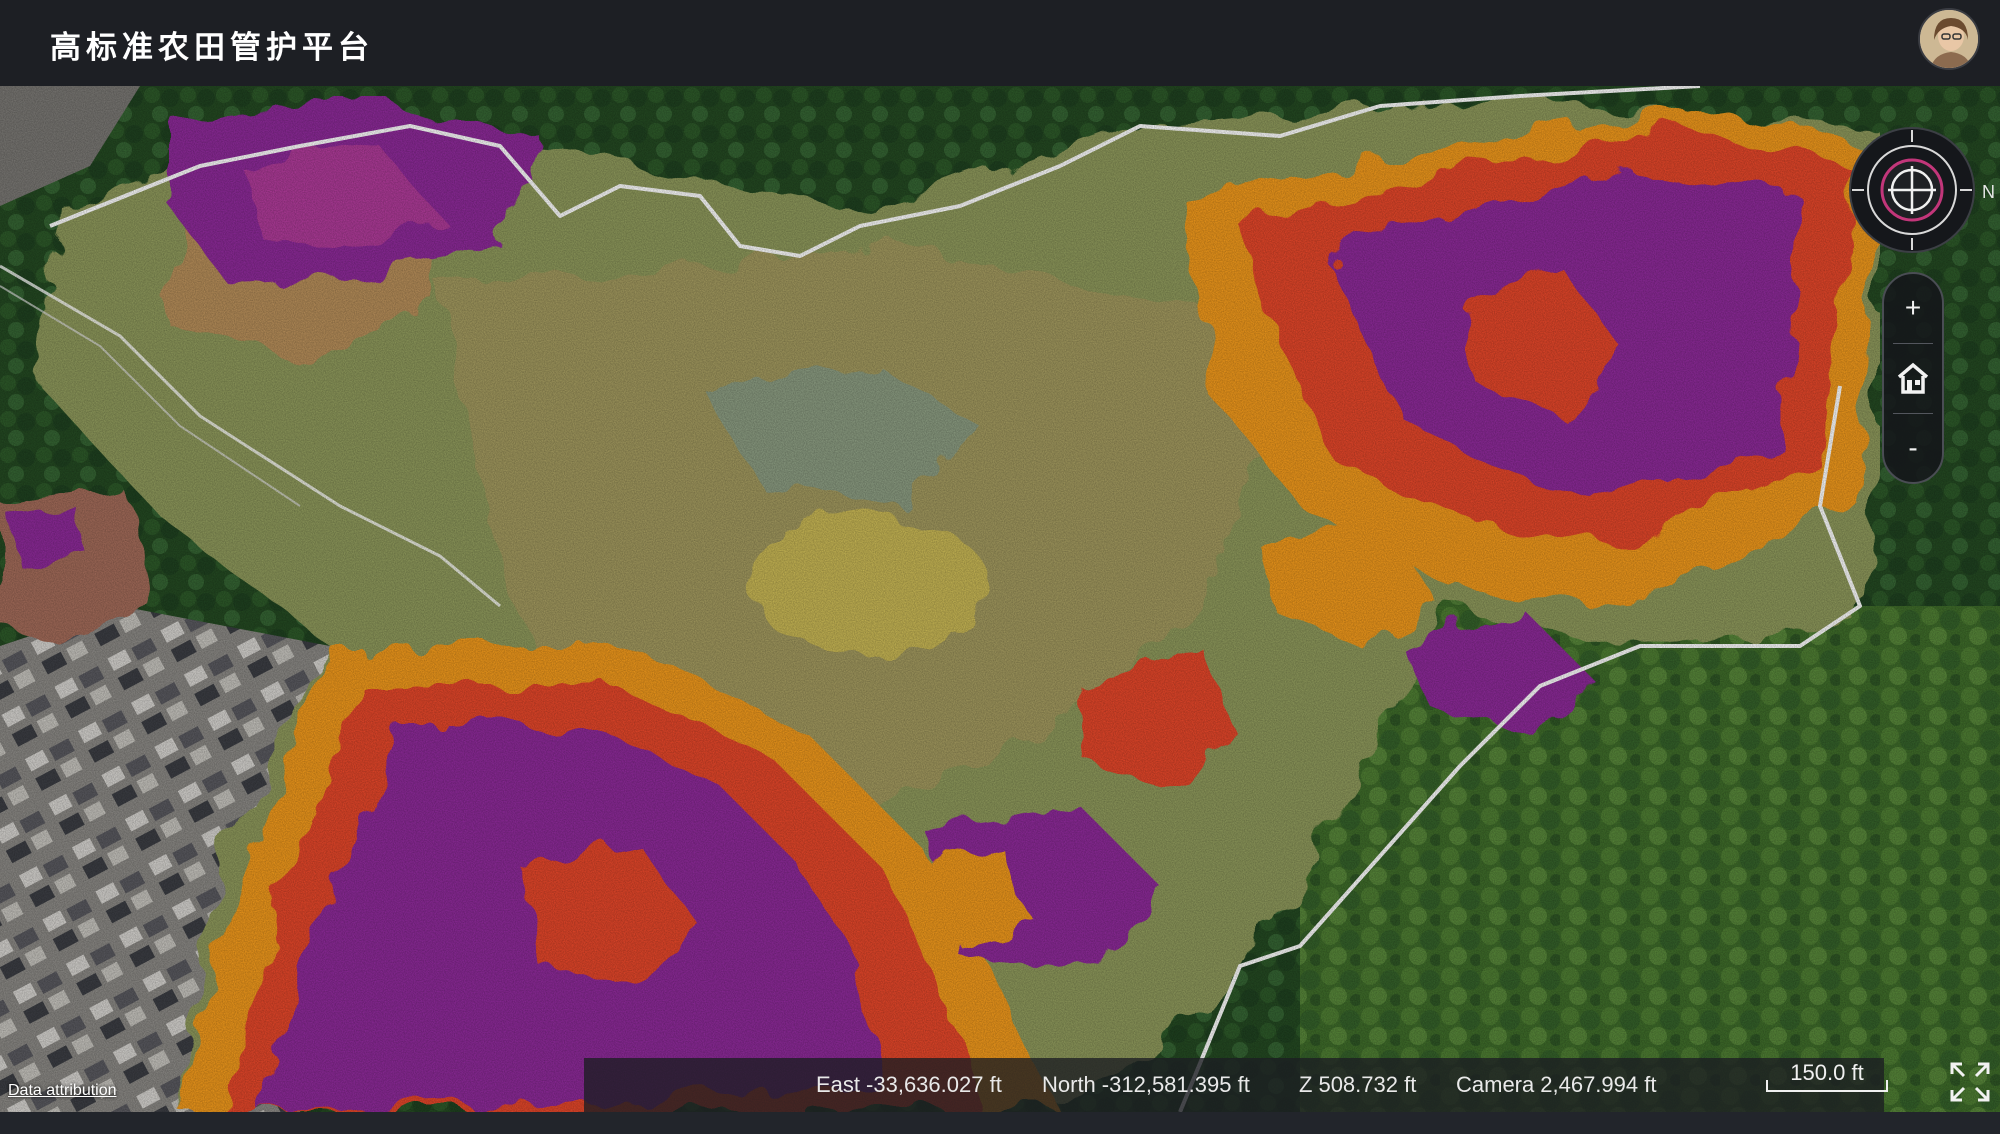 The width and height of the screenshot is (2000, 1134). What do you see at coordinates (1000, 43) in the screenshot?
I see `app-header: 高标准农田管护平台` at bounding box center [1000, 43].